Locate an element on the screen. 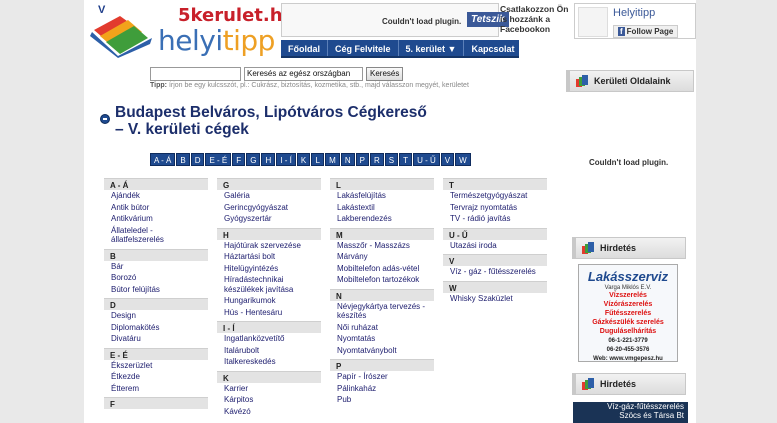 The image size is (777, 423). category-link: Mobiltelefon adás-vétel is located at coordinates (382, 269).